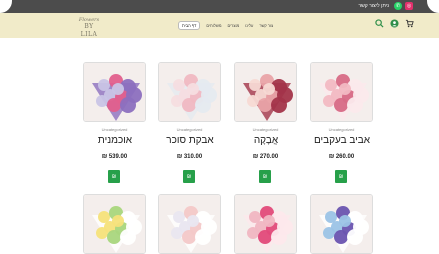  I want to click on contact-text: ניתן ליצור קשר, so click(373, 6).